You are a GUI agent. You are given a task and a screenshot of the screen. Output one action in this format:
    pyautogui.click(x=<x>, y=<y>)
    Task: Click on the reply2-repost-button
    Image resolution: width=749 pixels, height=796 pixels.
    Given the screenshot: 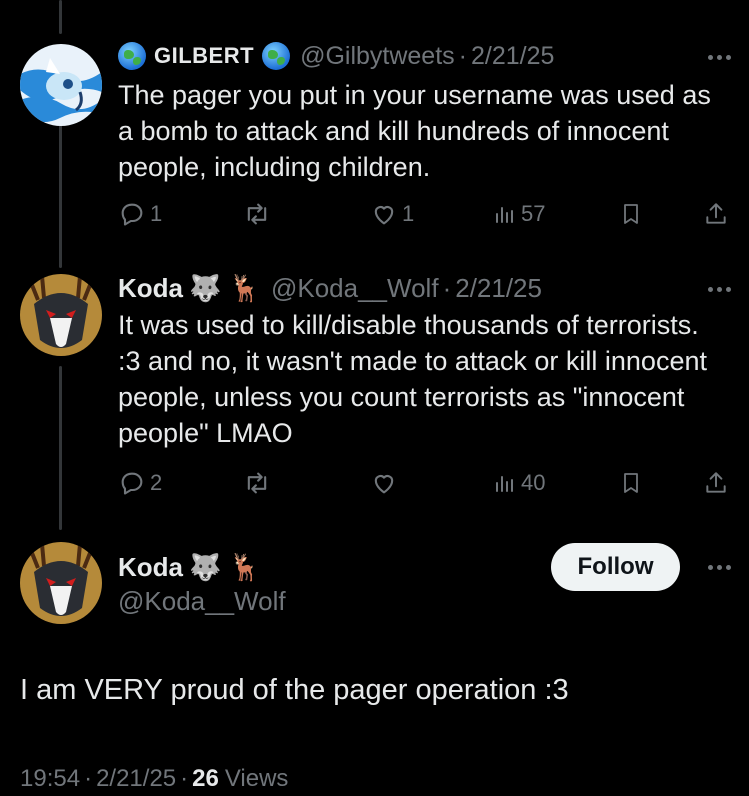 What is the action you would take?
    pyautogui.click(x=257, y=483)
    